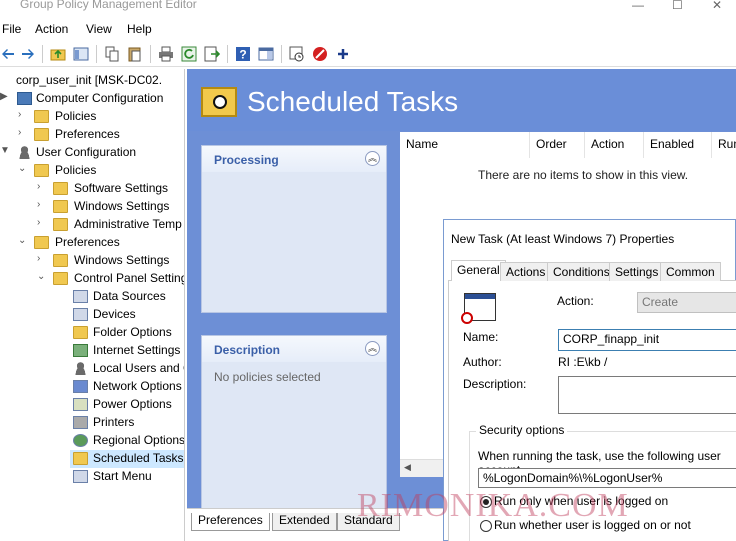  I want to click on name-label: Name:, so click(481, 337).